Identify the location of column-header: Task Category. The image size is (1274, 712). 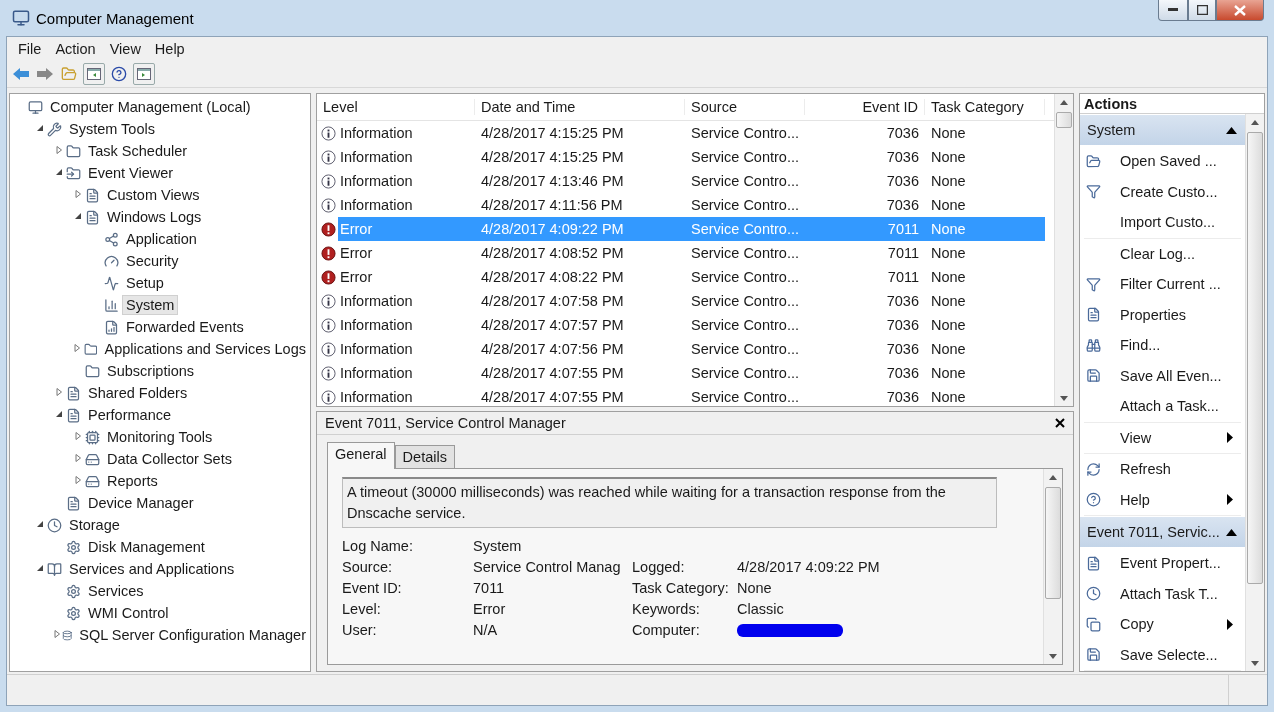
(985, 107).